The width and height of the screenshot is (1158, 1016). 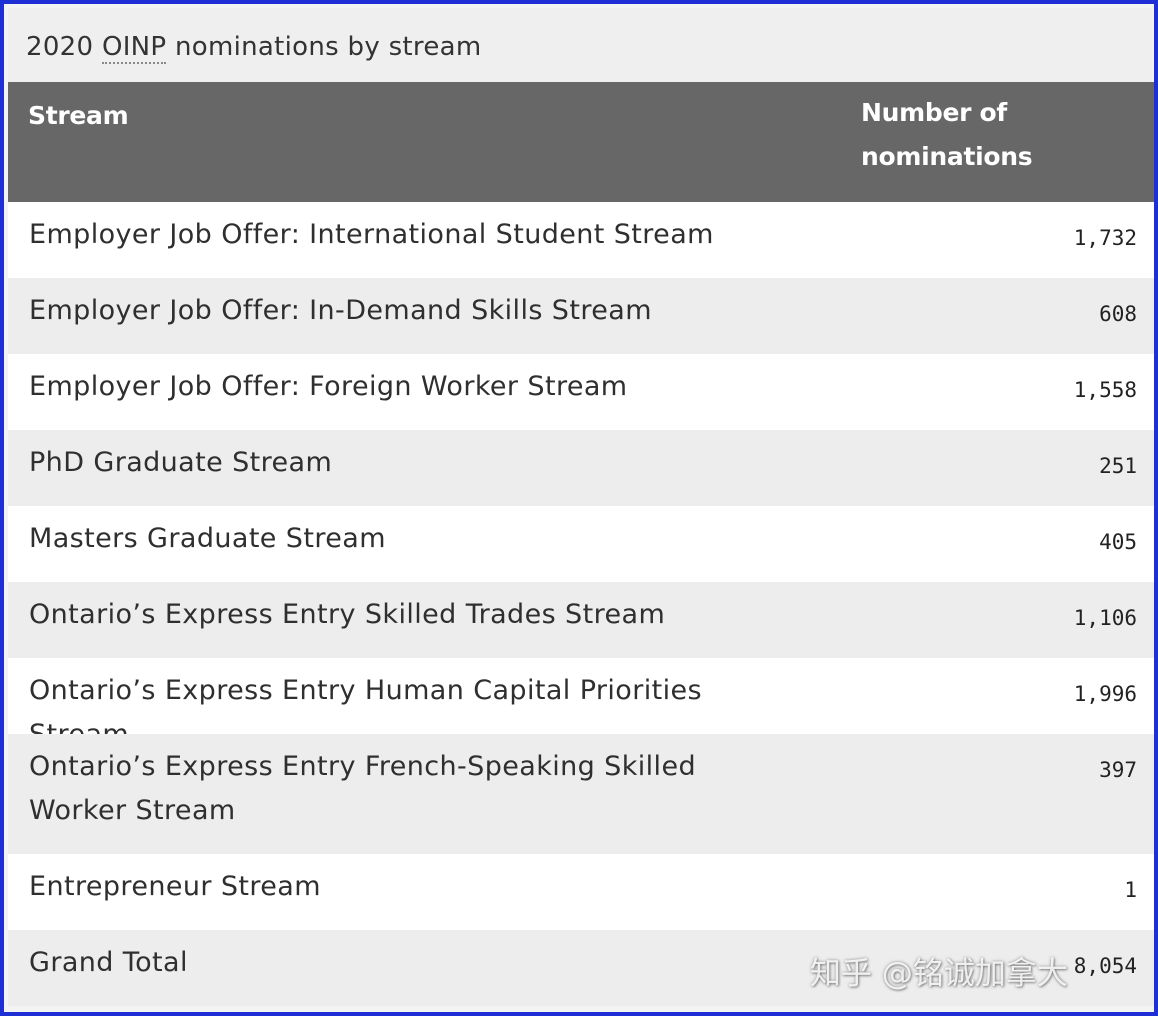 I want to click on nominations-cell: 405, so click(x=1118, y=542).